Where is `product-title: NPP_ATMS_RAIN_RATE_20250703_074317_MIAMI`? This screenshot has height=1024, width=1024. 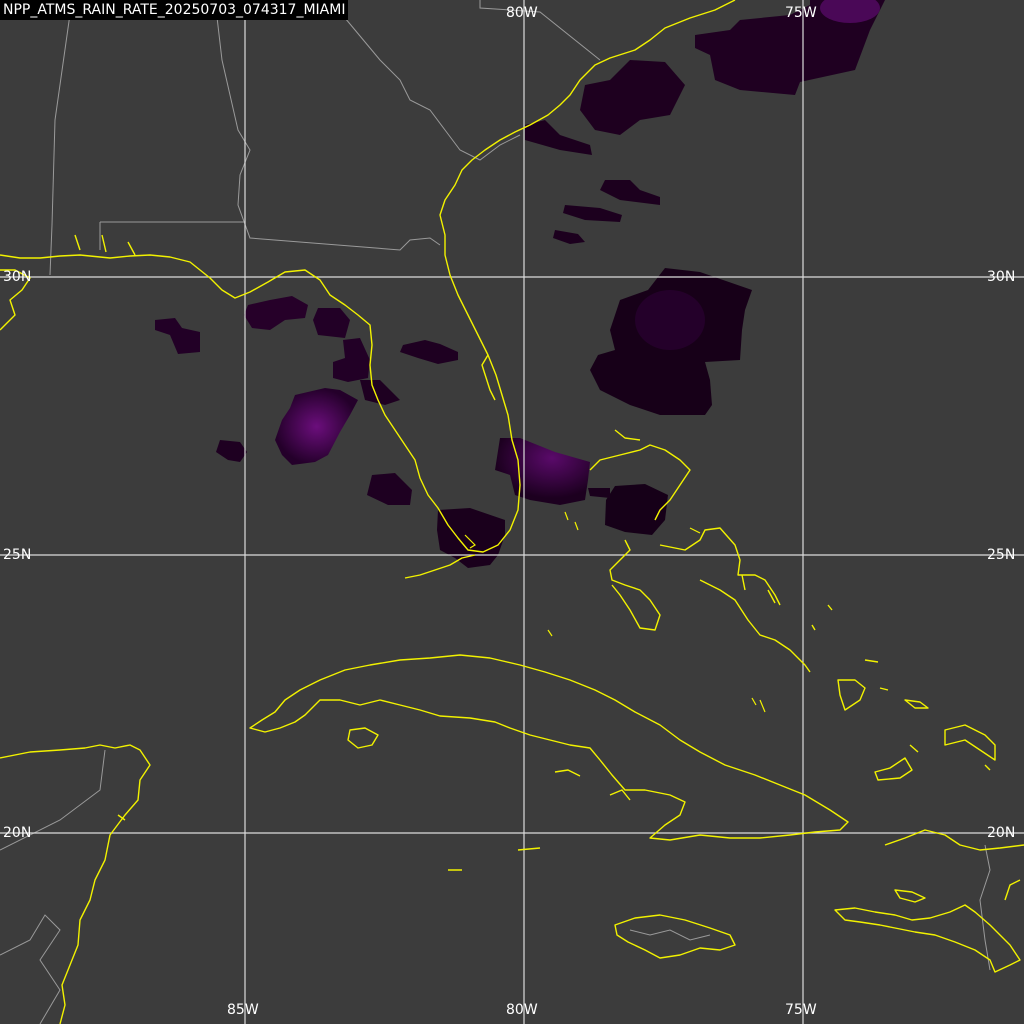 product-title: NPP_ATMS_RAIN_RATE_20250703_074317_MIAMI is located at coordinates (174, 10).